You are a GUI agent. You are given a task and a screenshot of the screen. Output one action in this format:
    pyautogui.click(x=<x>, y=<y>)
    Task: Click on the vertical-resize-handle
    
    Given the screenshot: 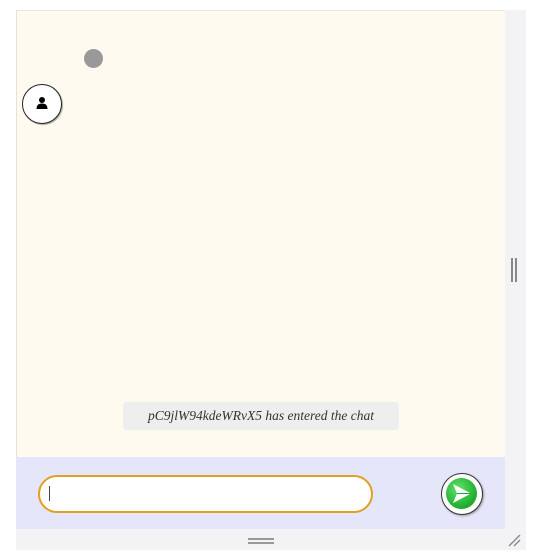 What is the action you would take?
    pyautogui.click(x=514, y=270)
    